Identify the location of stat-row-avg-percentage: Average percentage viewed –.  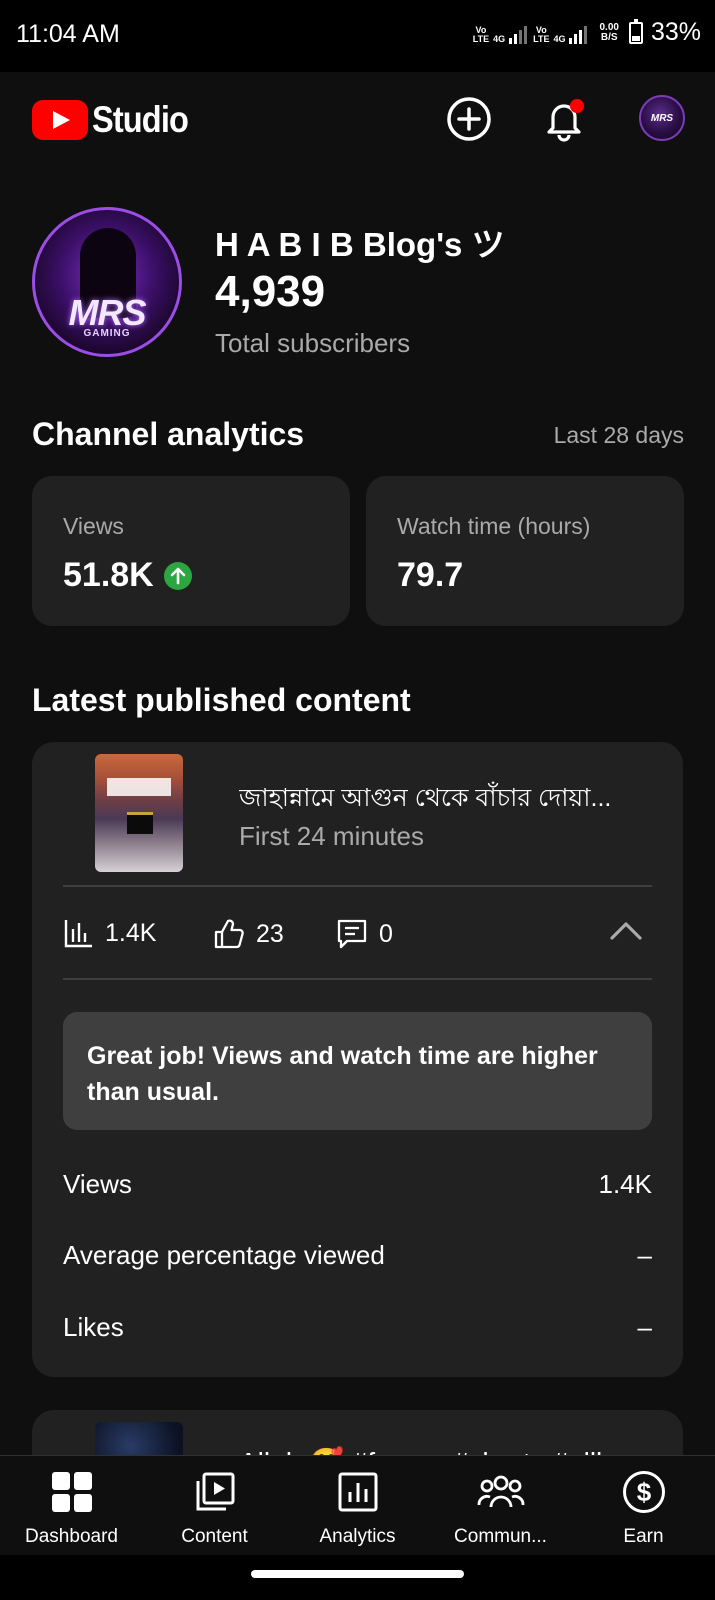
(357, 1255).